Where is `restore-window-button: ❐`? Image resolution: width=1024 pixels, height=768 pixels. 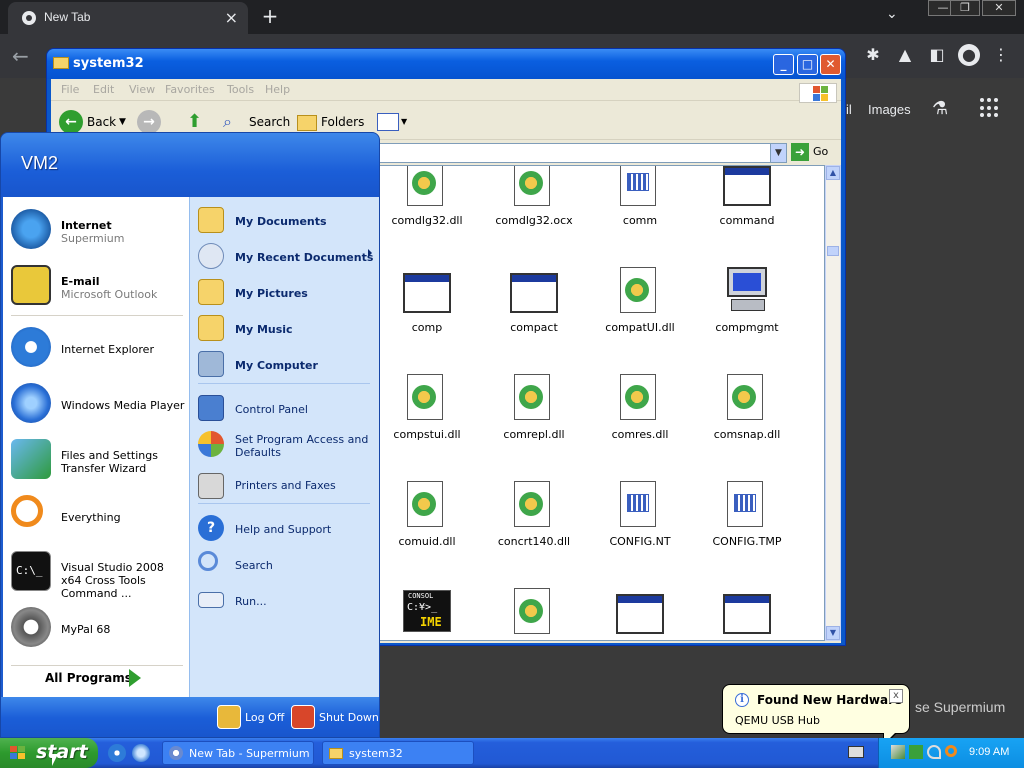 restore-window-button: ❐ is located at coordinates (965, 8).